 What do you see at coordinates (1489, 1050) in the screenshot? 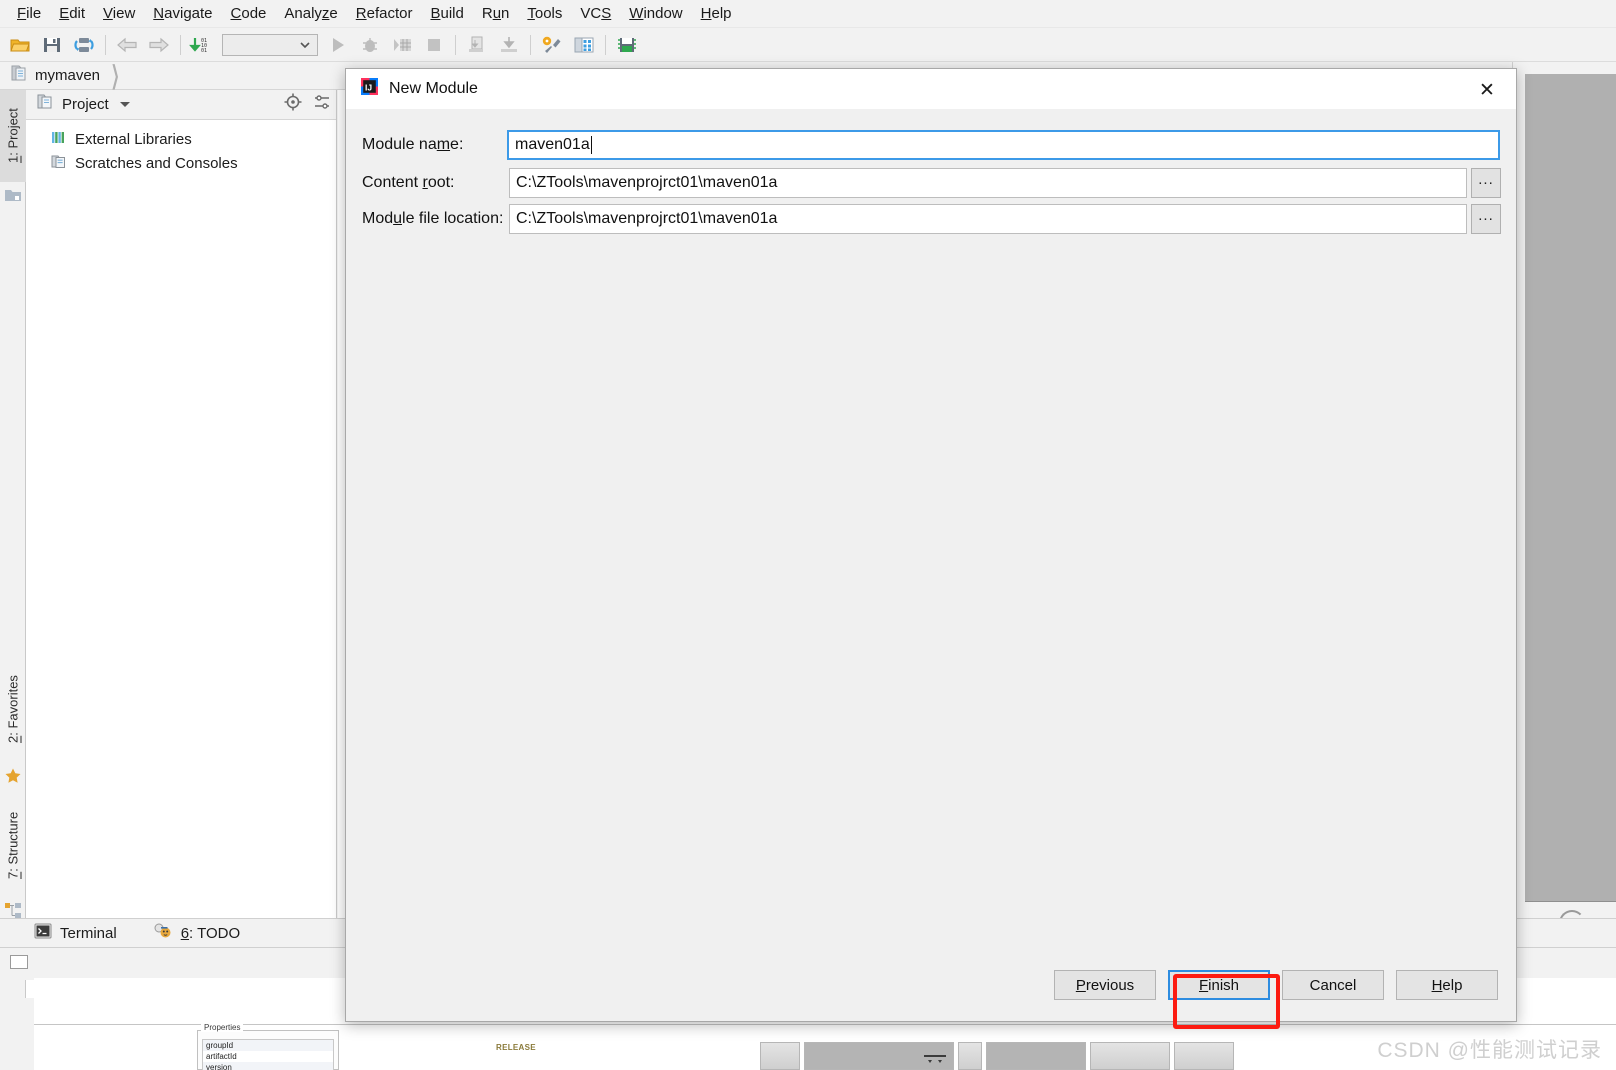
I see `watermark: CSDN @性能测试记录` at bounding box center [1489, 1050].